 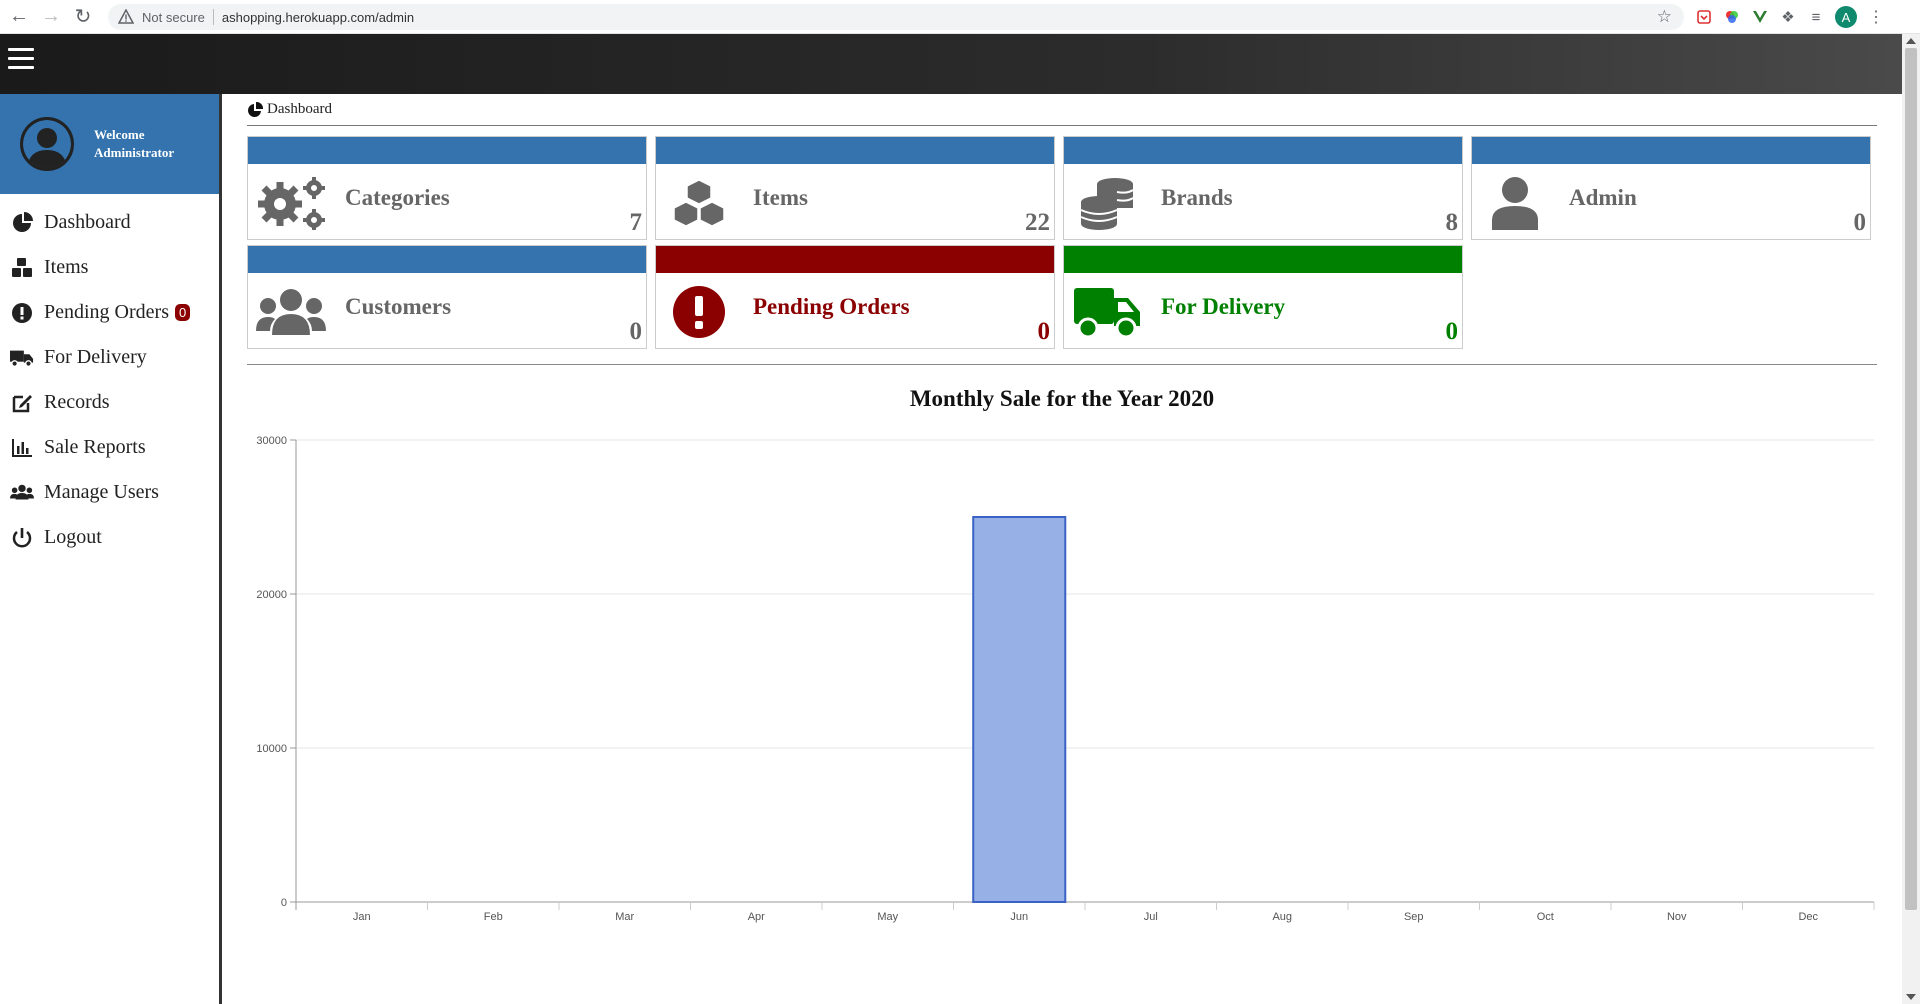 What do you see at coordinates (493, 917) in the screenshot?
I see `x-tick-label: Feb` at bounding box center [493, 917].